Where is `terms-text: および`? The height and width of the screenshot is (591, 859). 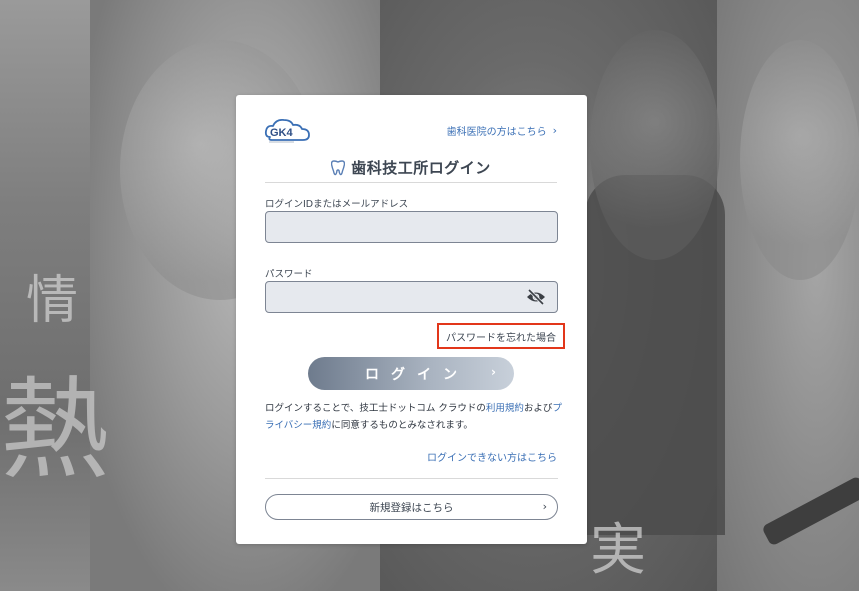 terms-text: および is located at coordinates (538, 408).